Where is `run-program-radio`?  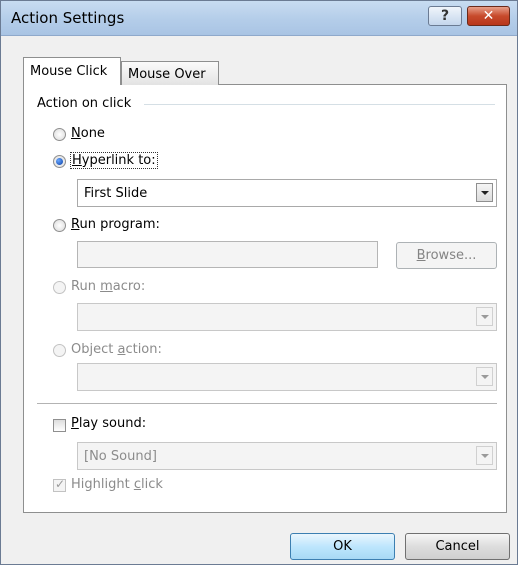
run-program-radio is located at coordinates (59, 225).